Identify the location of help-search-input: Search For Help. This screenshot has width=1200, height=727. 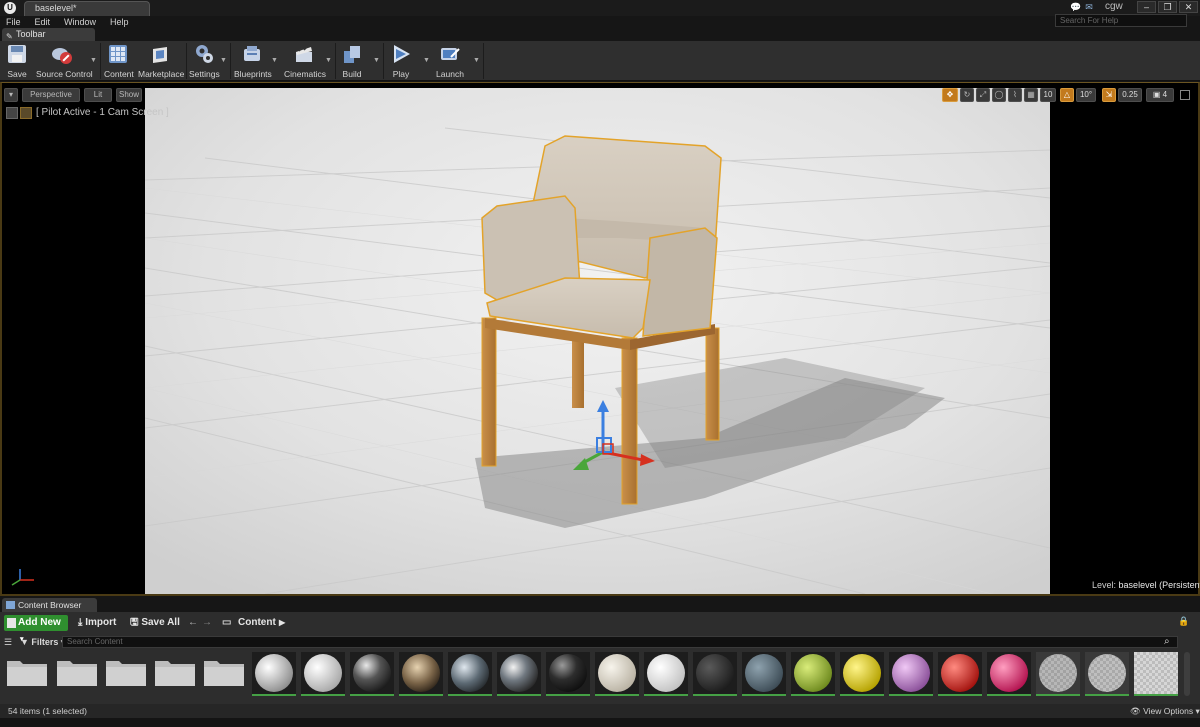
(1121, 20).